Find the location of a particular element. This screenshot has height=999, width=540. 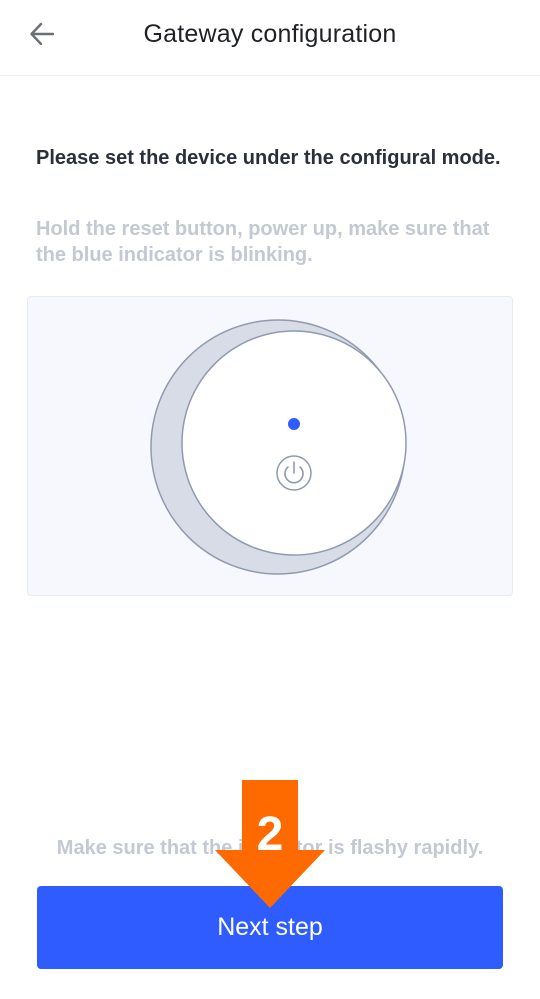

indicator-light is located at coordinates (294, 424).